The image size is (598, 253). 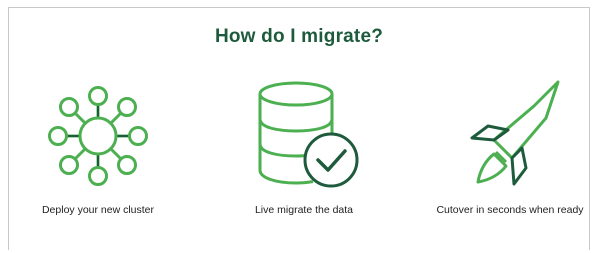 What do you see at coordinates (299, 36) in the screenshot?
I see `page-title: How do I migrate?` at bounding box center [299, 36].